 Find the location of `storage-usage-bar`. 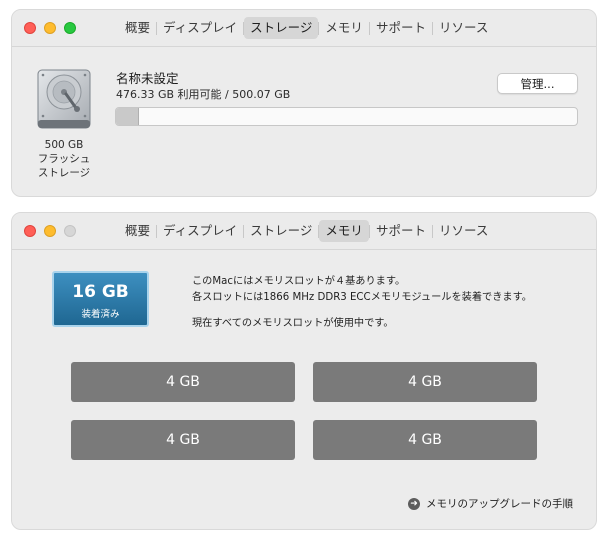

storage-usage-bar is located at coordinates (346, 116).